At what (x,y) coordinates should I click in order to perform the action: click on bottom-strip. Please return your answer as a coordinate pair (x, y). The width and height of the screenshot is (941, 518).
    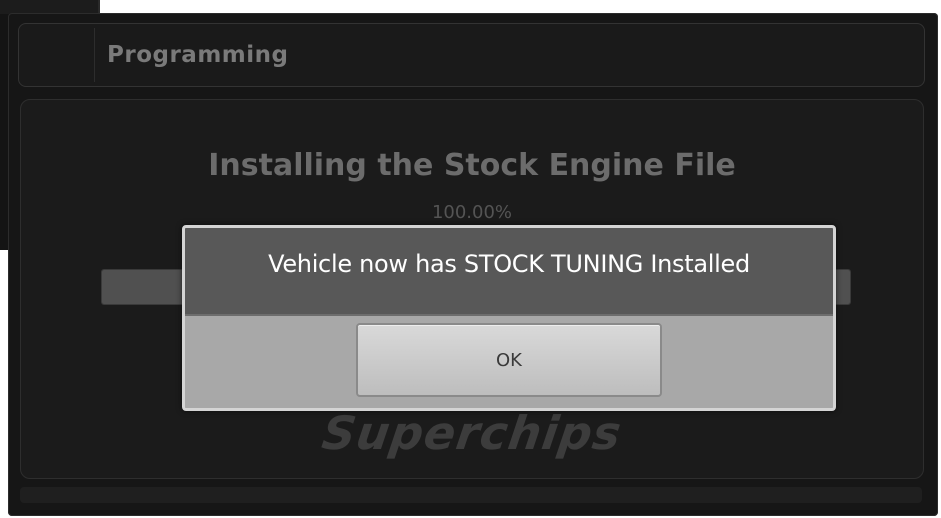
    Looking at the image, I should click on (471, 495).